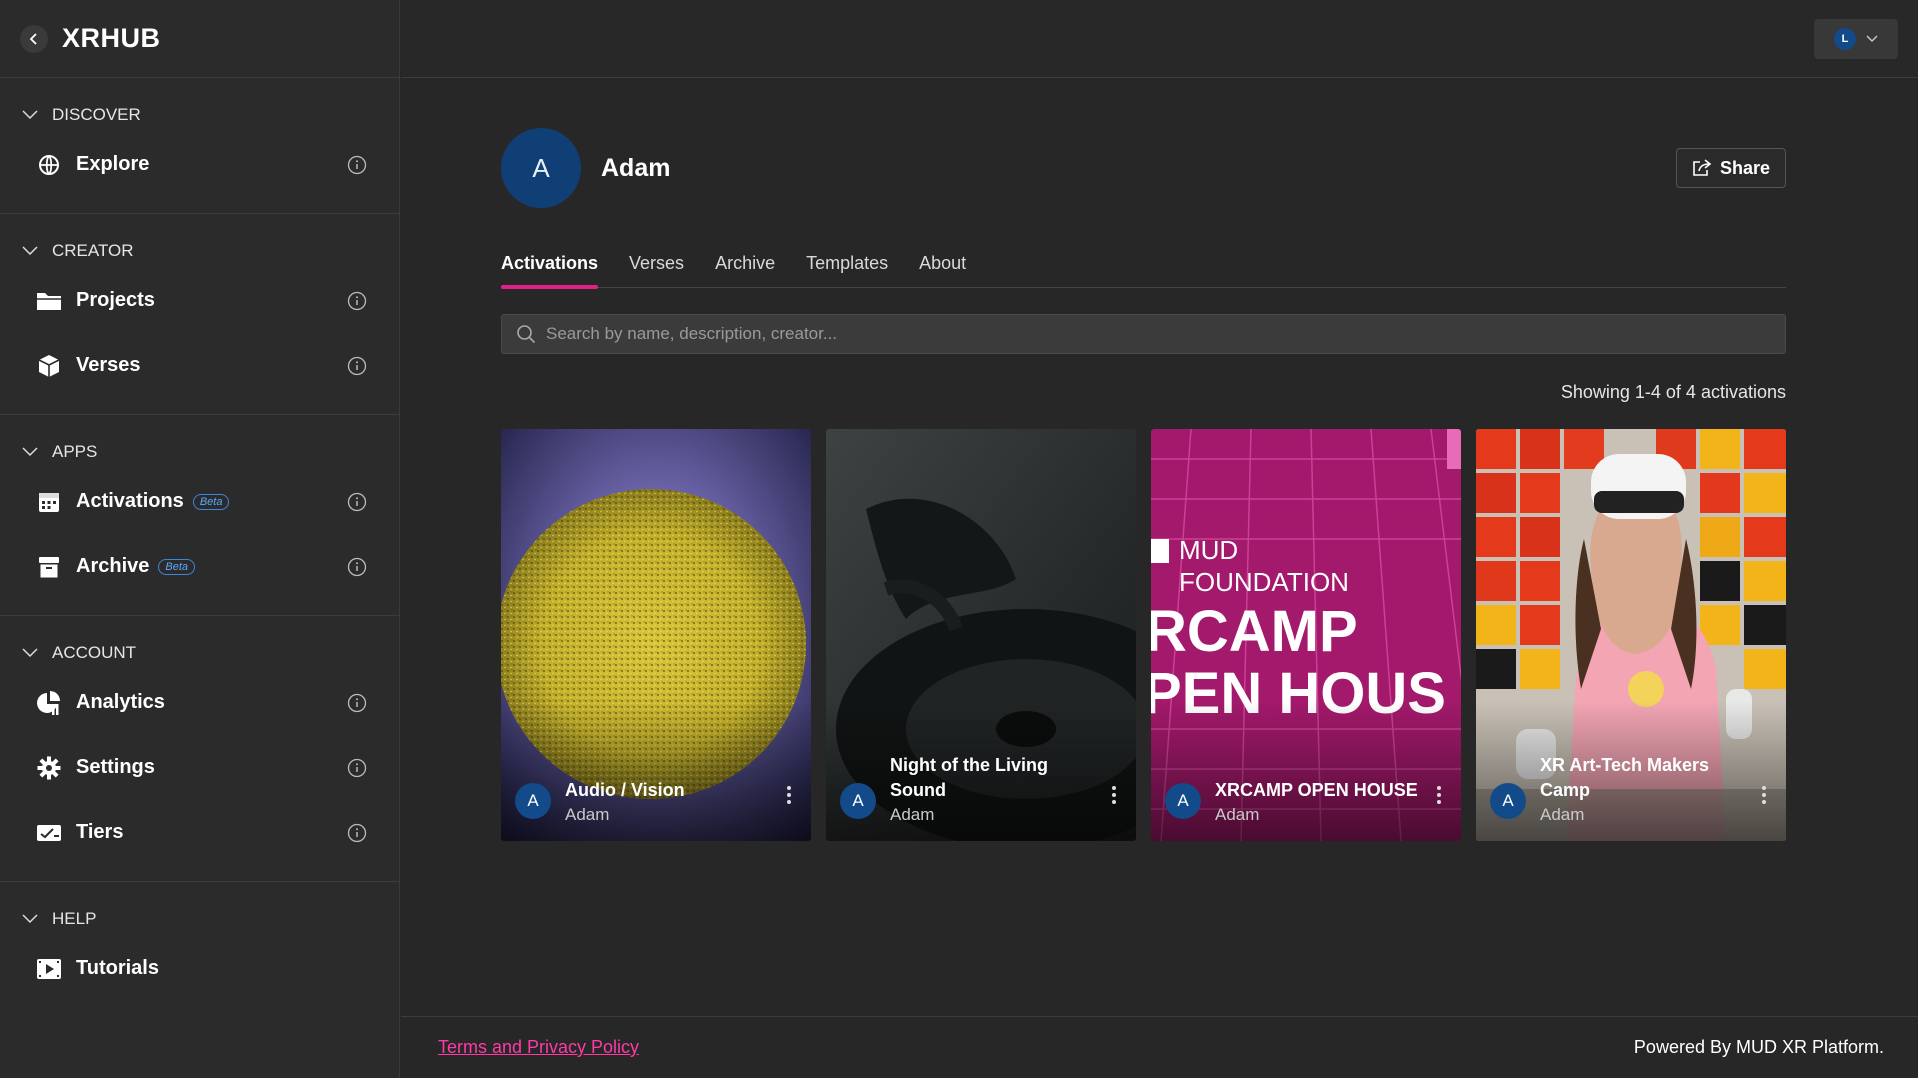 The image size is (1918, 1078). What do you see at coordinates (199, 653) in the screenshot?
I see `section-toggle-account: ACCOUNT` at bounding box center [199, 653].